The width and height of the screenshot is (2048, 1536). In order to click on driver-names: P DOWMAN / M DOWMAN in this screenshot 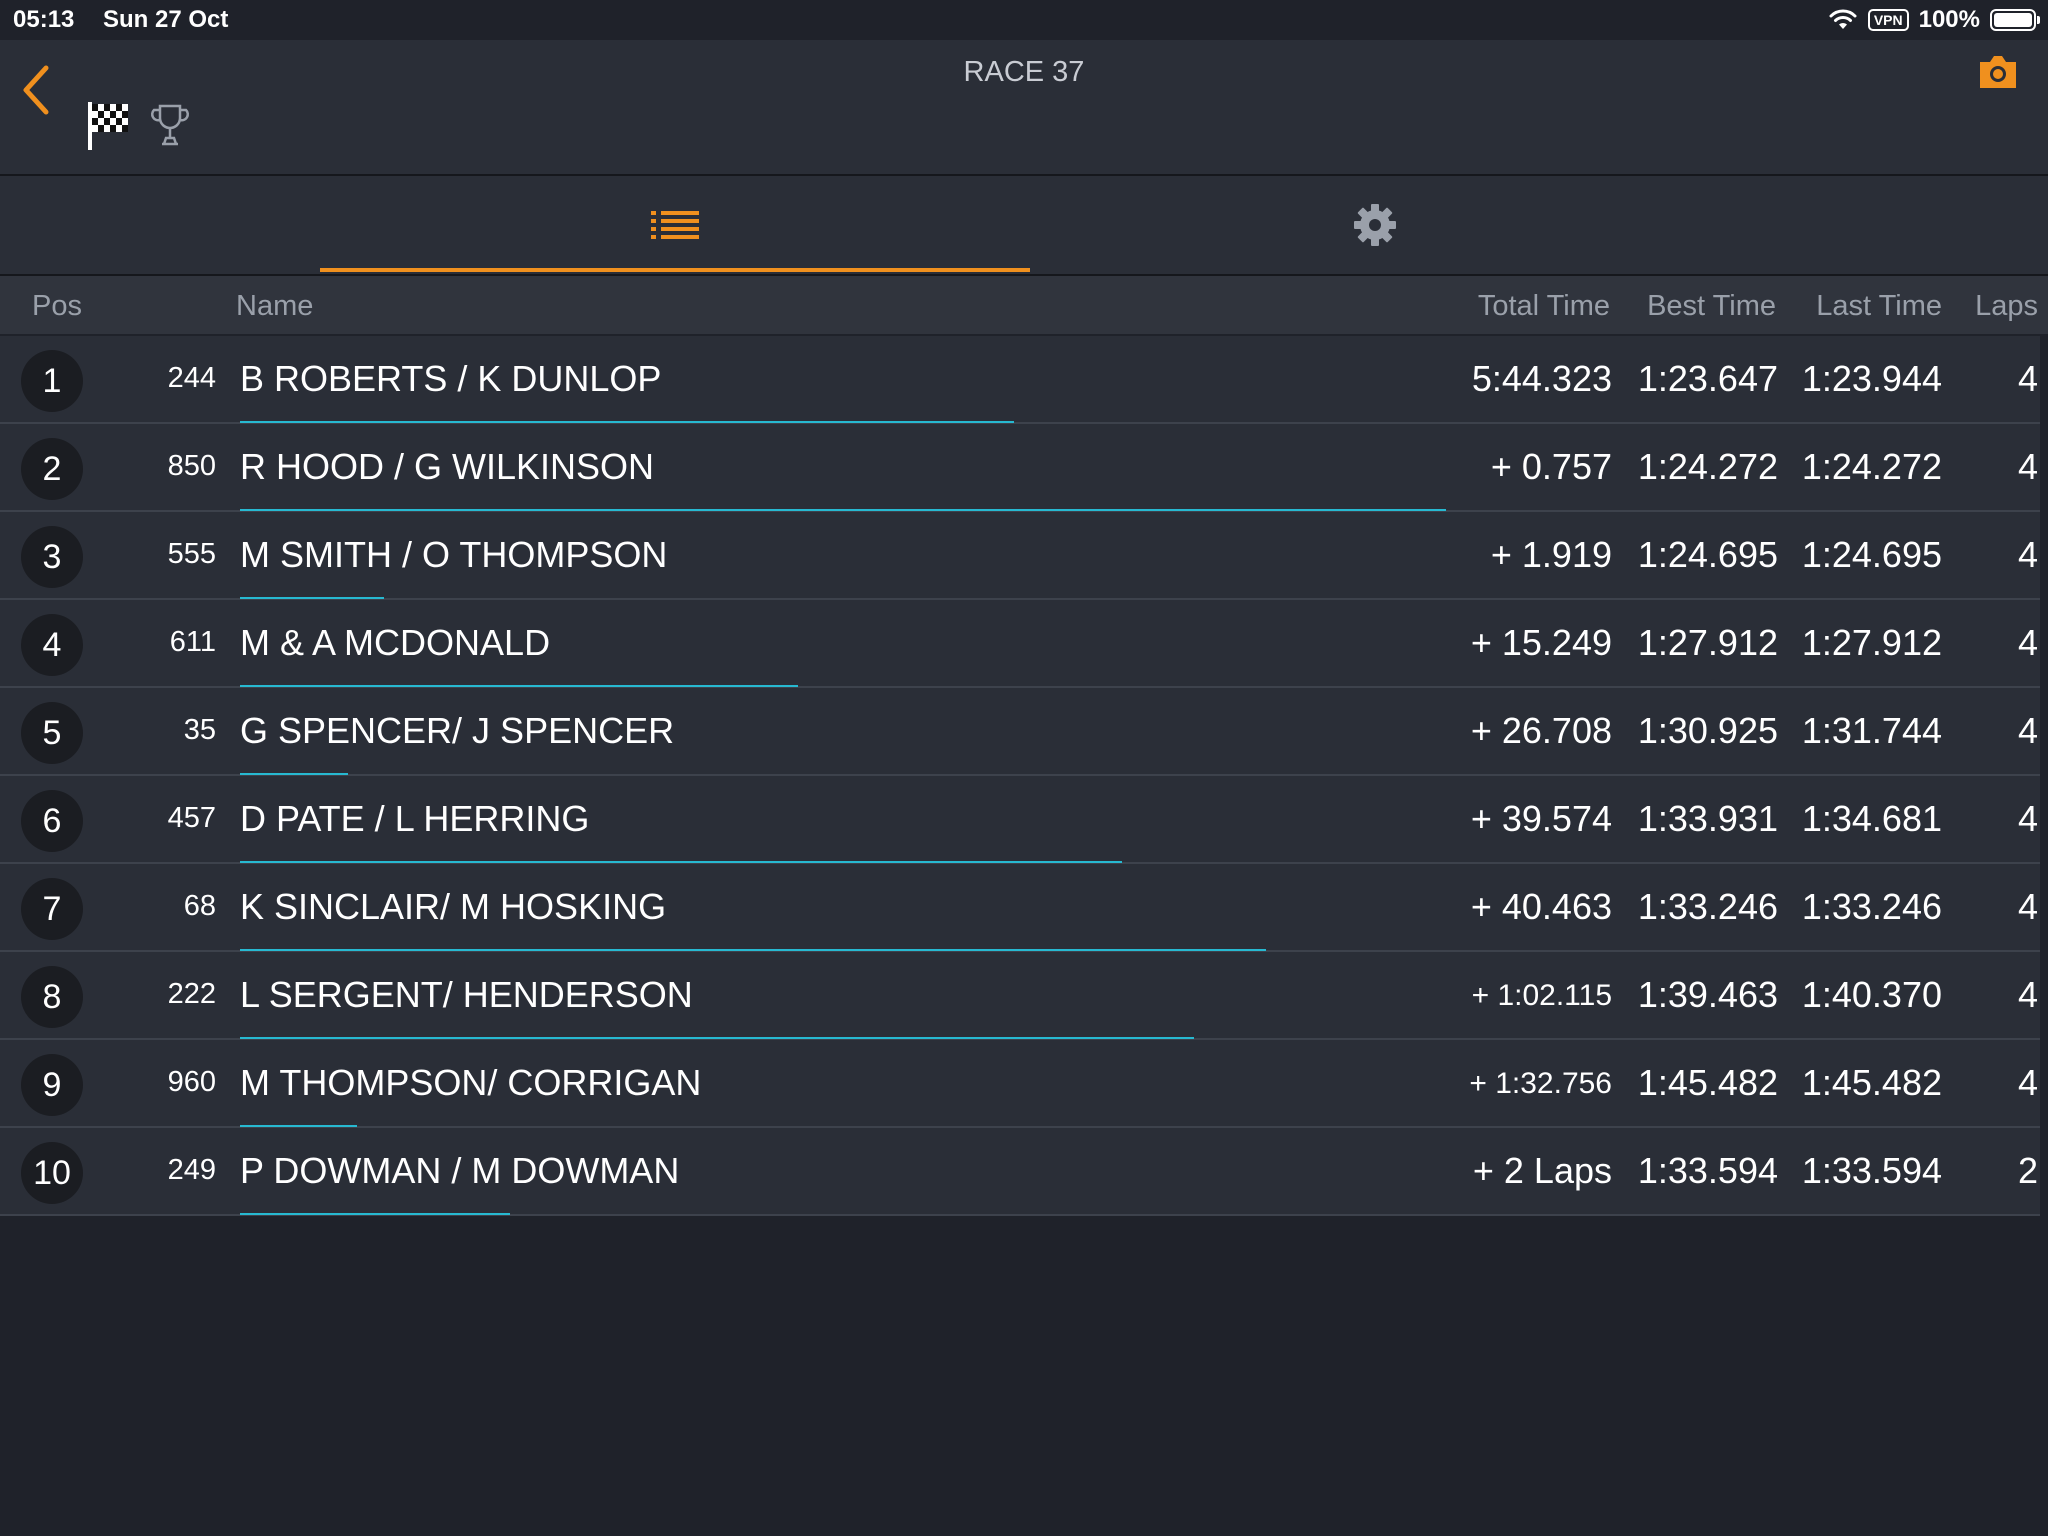, I will do `click(460, 1170)`.